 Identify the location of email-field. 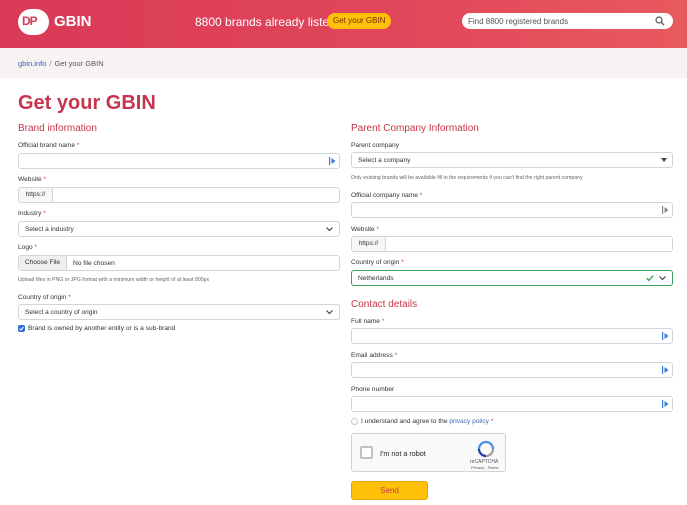
(512, 370).